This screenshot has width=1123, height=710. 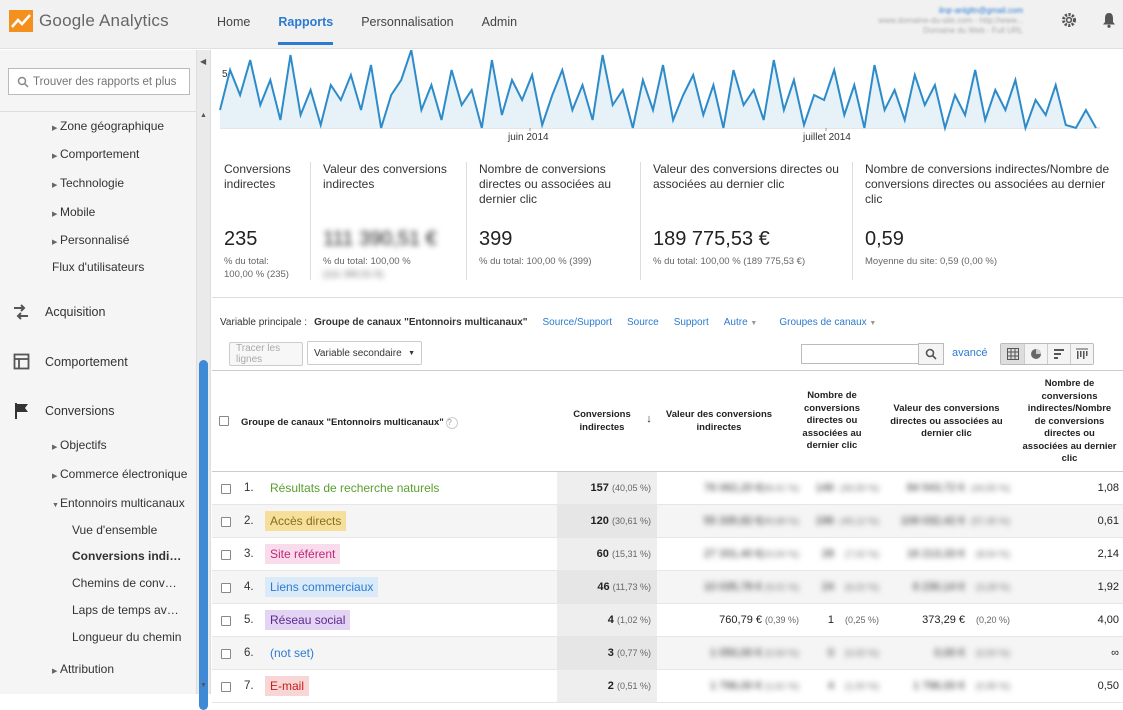 I want to click on sidebar-item-conversions: Conversions, so click(x=79, y=411).